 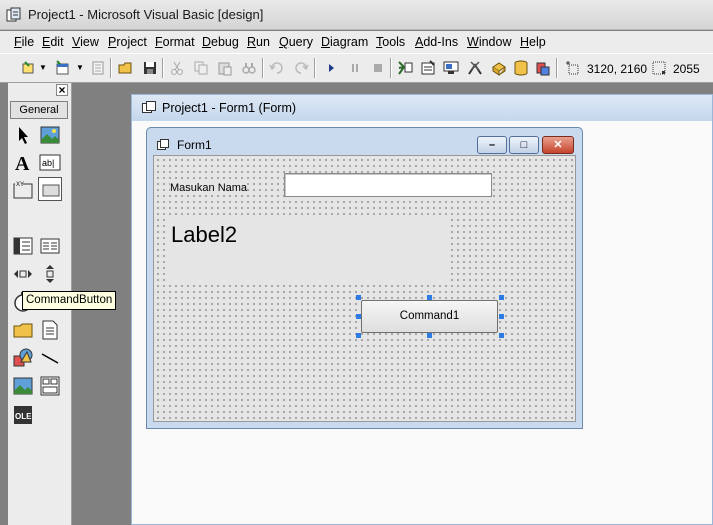 What do you see at coordinates (50, 330) in the screenshot?
I see `filelistbox-tool-icon` at bounding box center [50, 330].